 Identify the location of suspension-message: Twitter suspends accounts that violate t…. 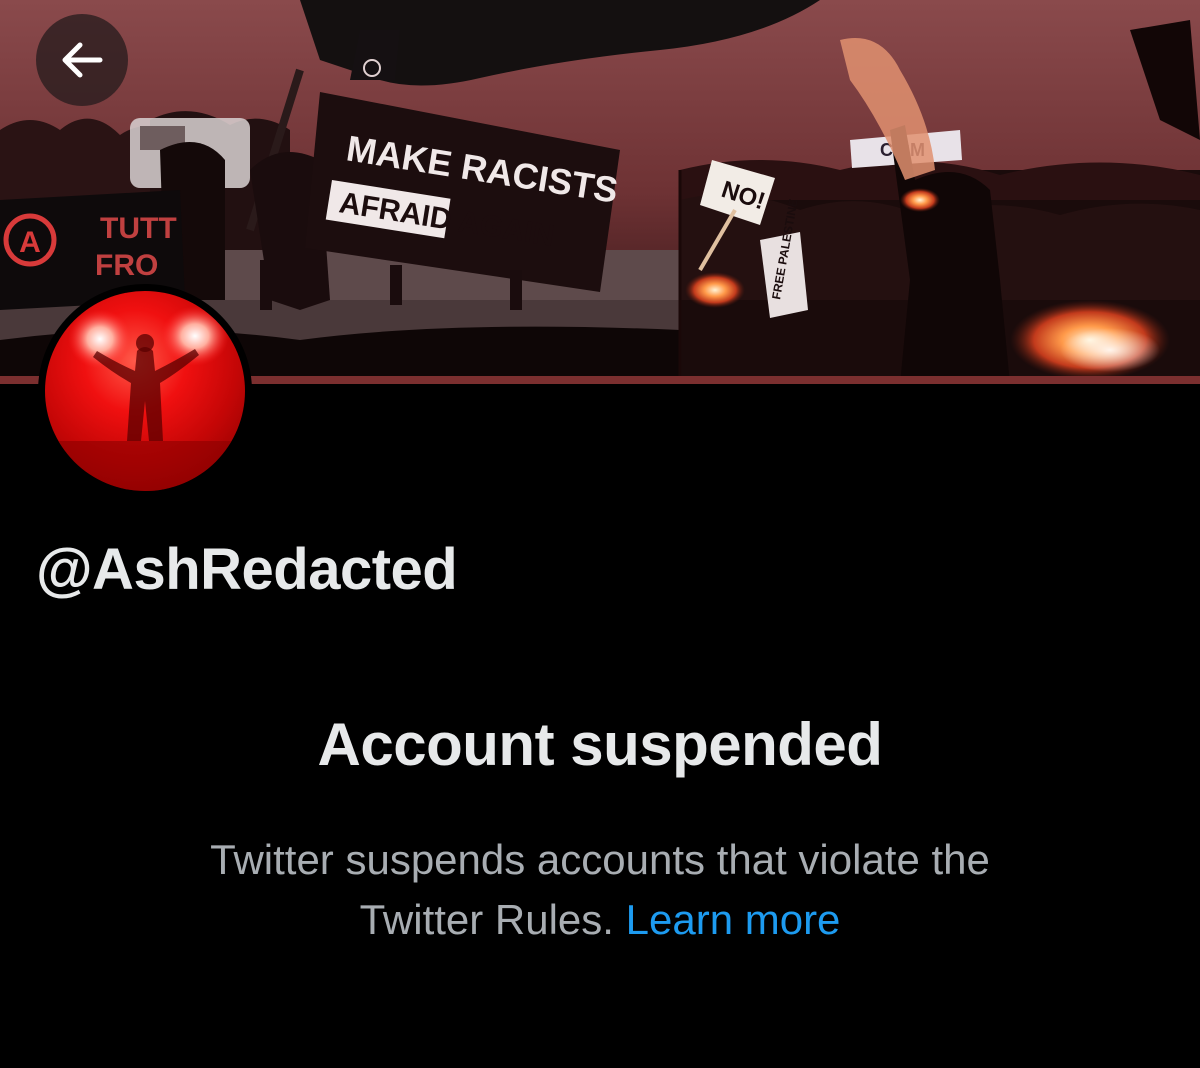
(600, 890).